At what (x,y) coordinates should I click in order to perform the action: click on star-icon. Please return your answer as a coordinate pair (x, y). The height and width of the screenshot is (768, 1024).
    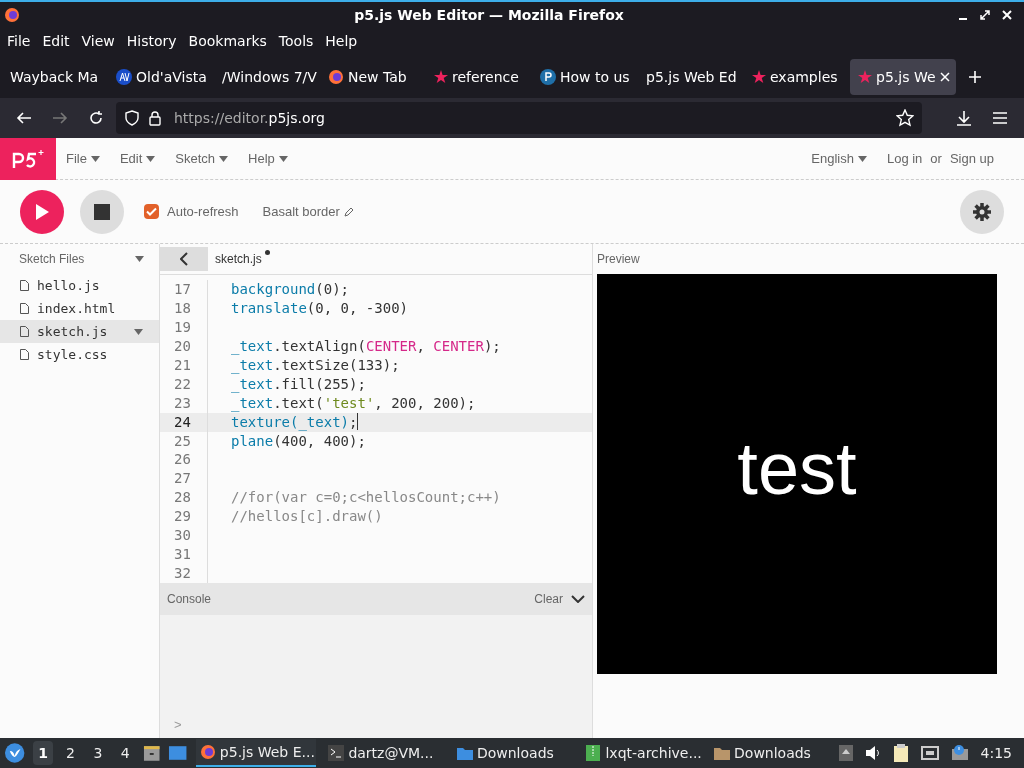
    Looking at the image, I should click on (759, 77).